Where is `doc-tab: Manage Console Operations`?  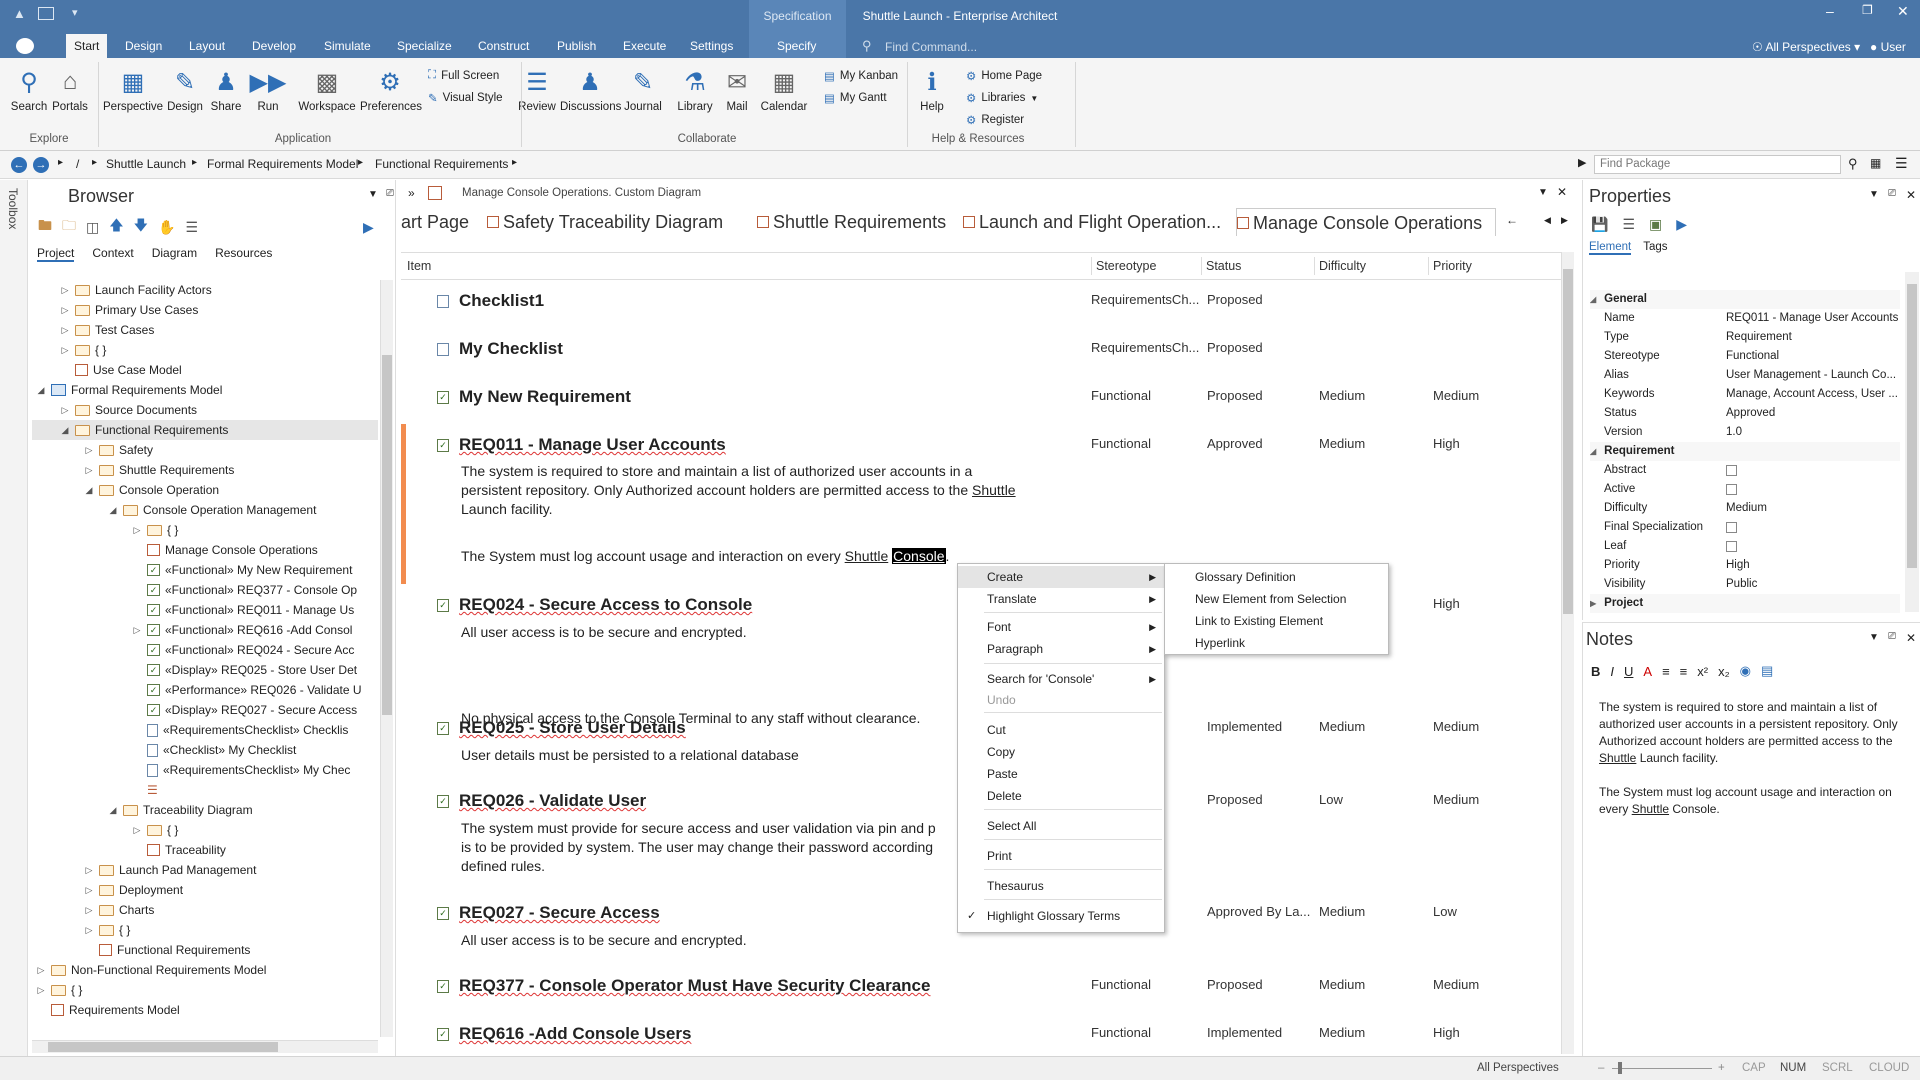
doc-tab: Manage Console Operations is located at coordinates (1366, 222).